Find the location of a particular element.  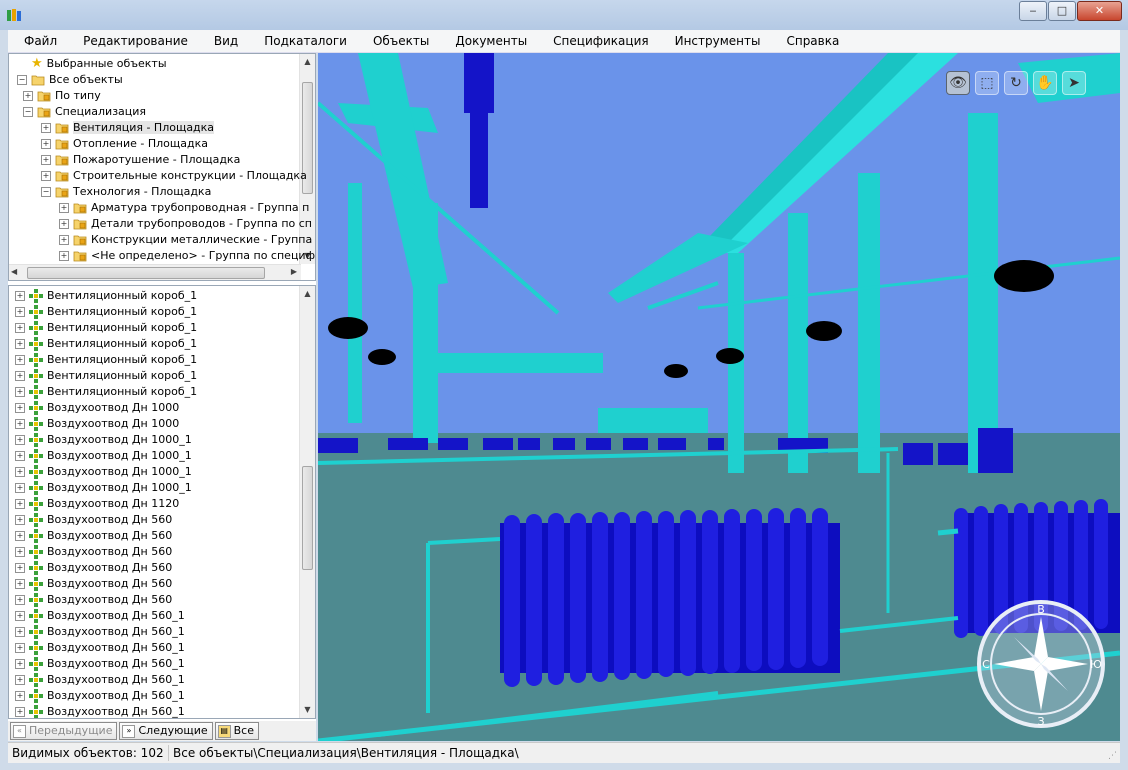

menu-edit: Редактирование is located at coordinates (132, 41).